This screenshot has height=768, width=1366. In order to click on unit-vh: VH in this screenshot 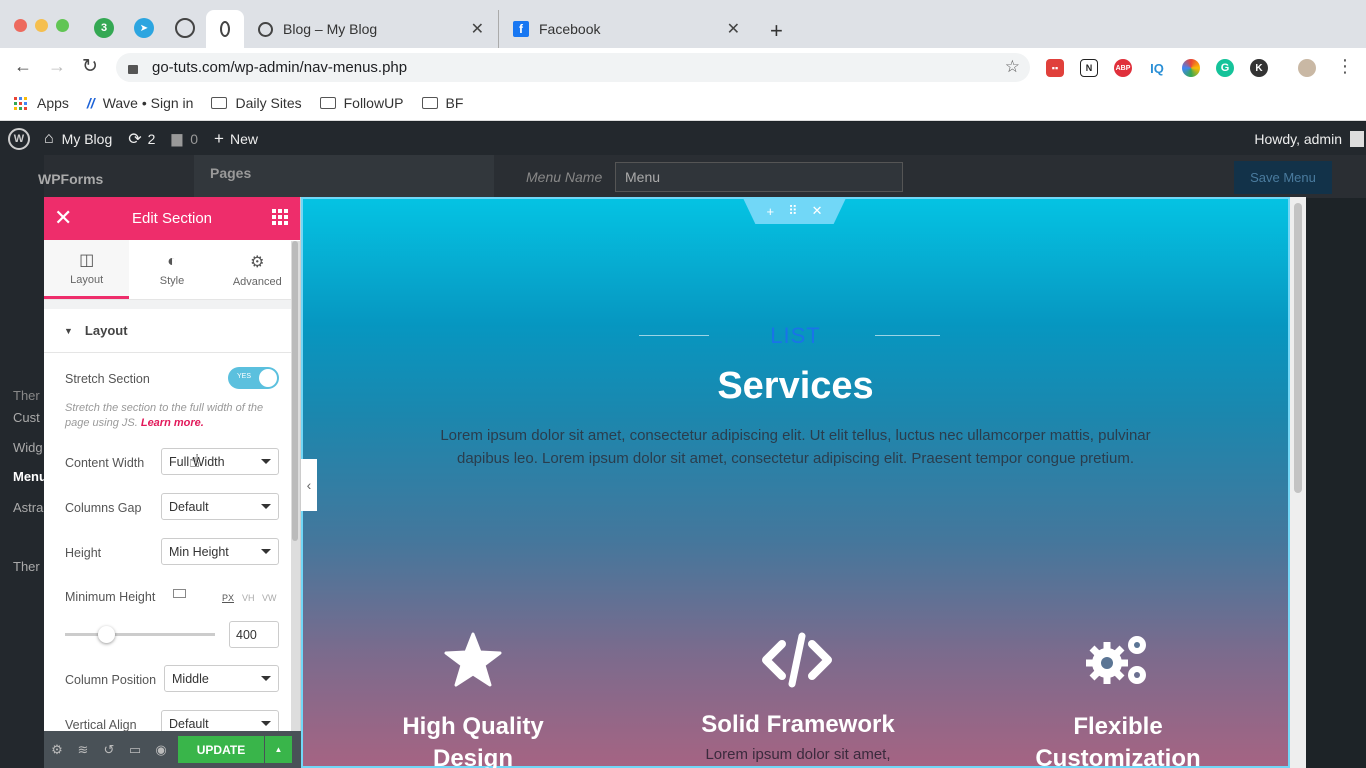, I will do `click(248, 598)`.